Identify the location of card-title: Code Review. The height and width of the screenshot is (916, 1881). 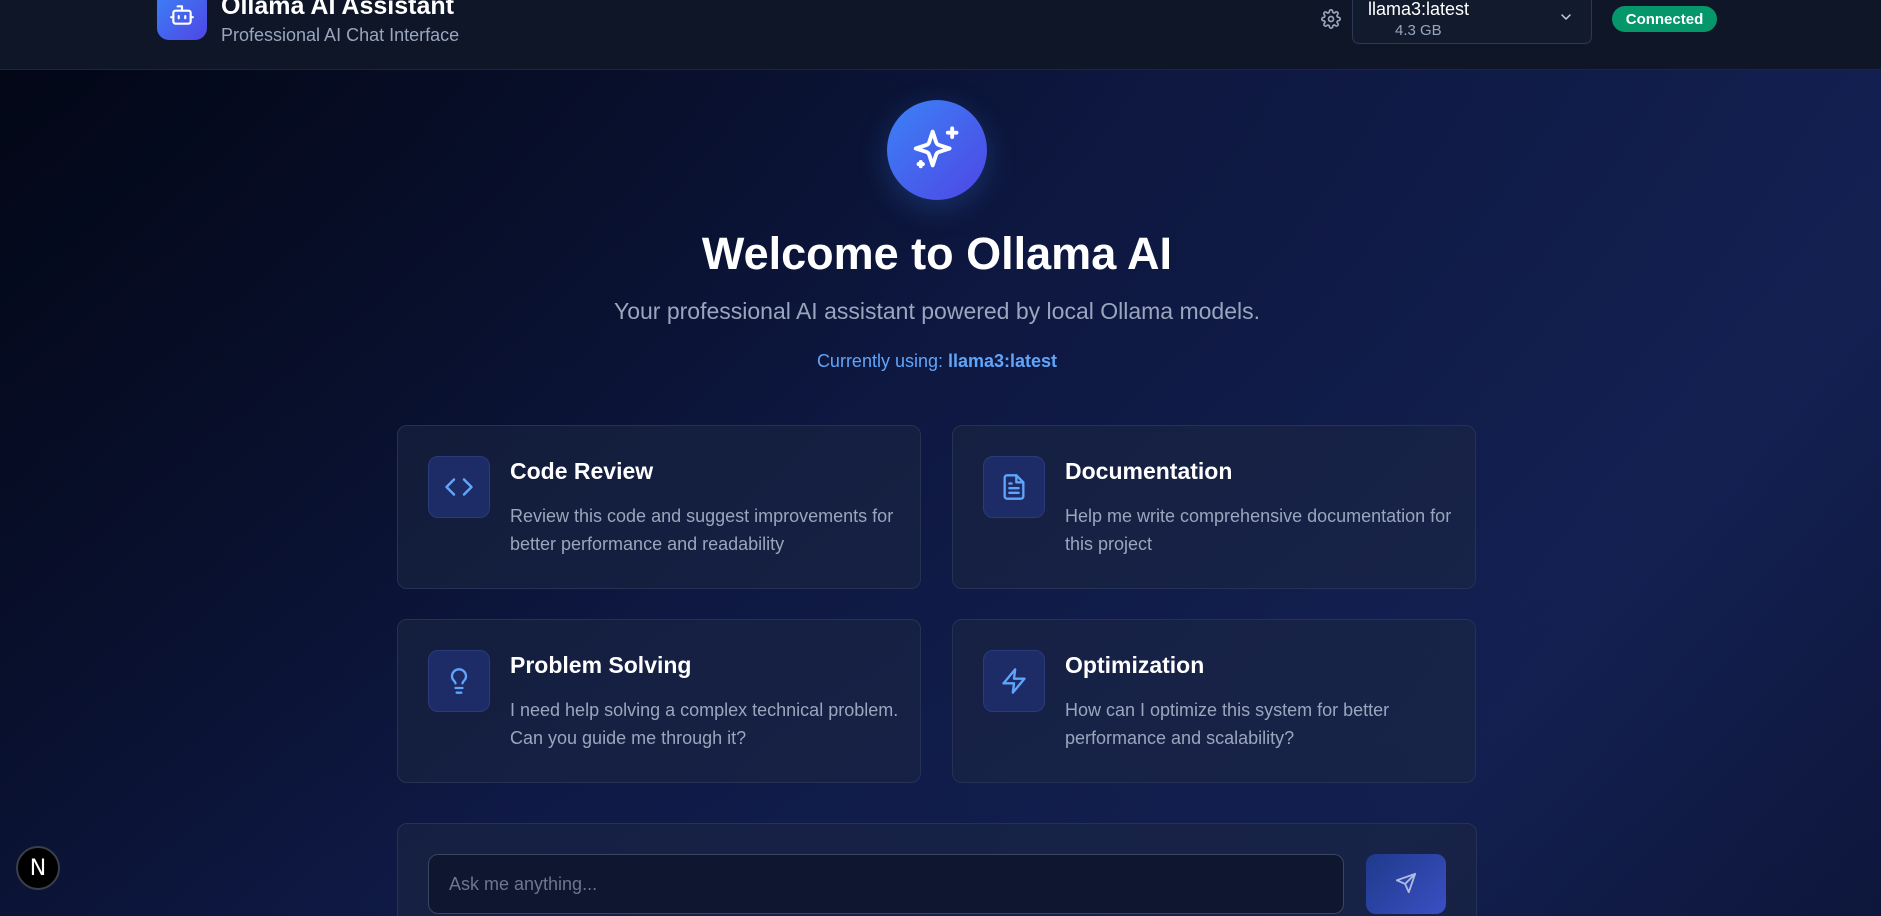
(582, 471).